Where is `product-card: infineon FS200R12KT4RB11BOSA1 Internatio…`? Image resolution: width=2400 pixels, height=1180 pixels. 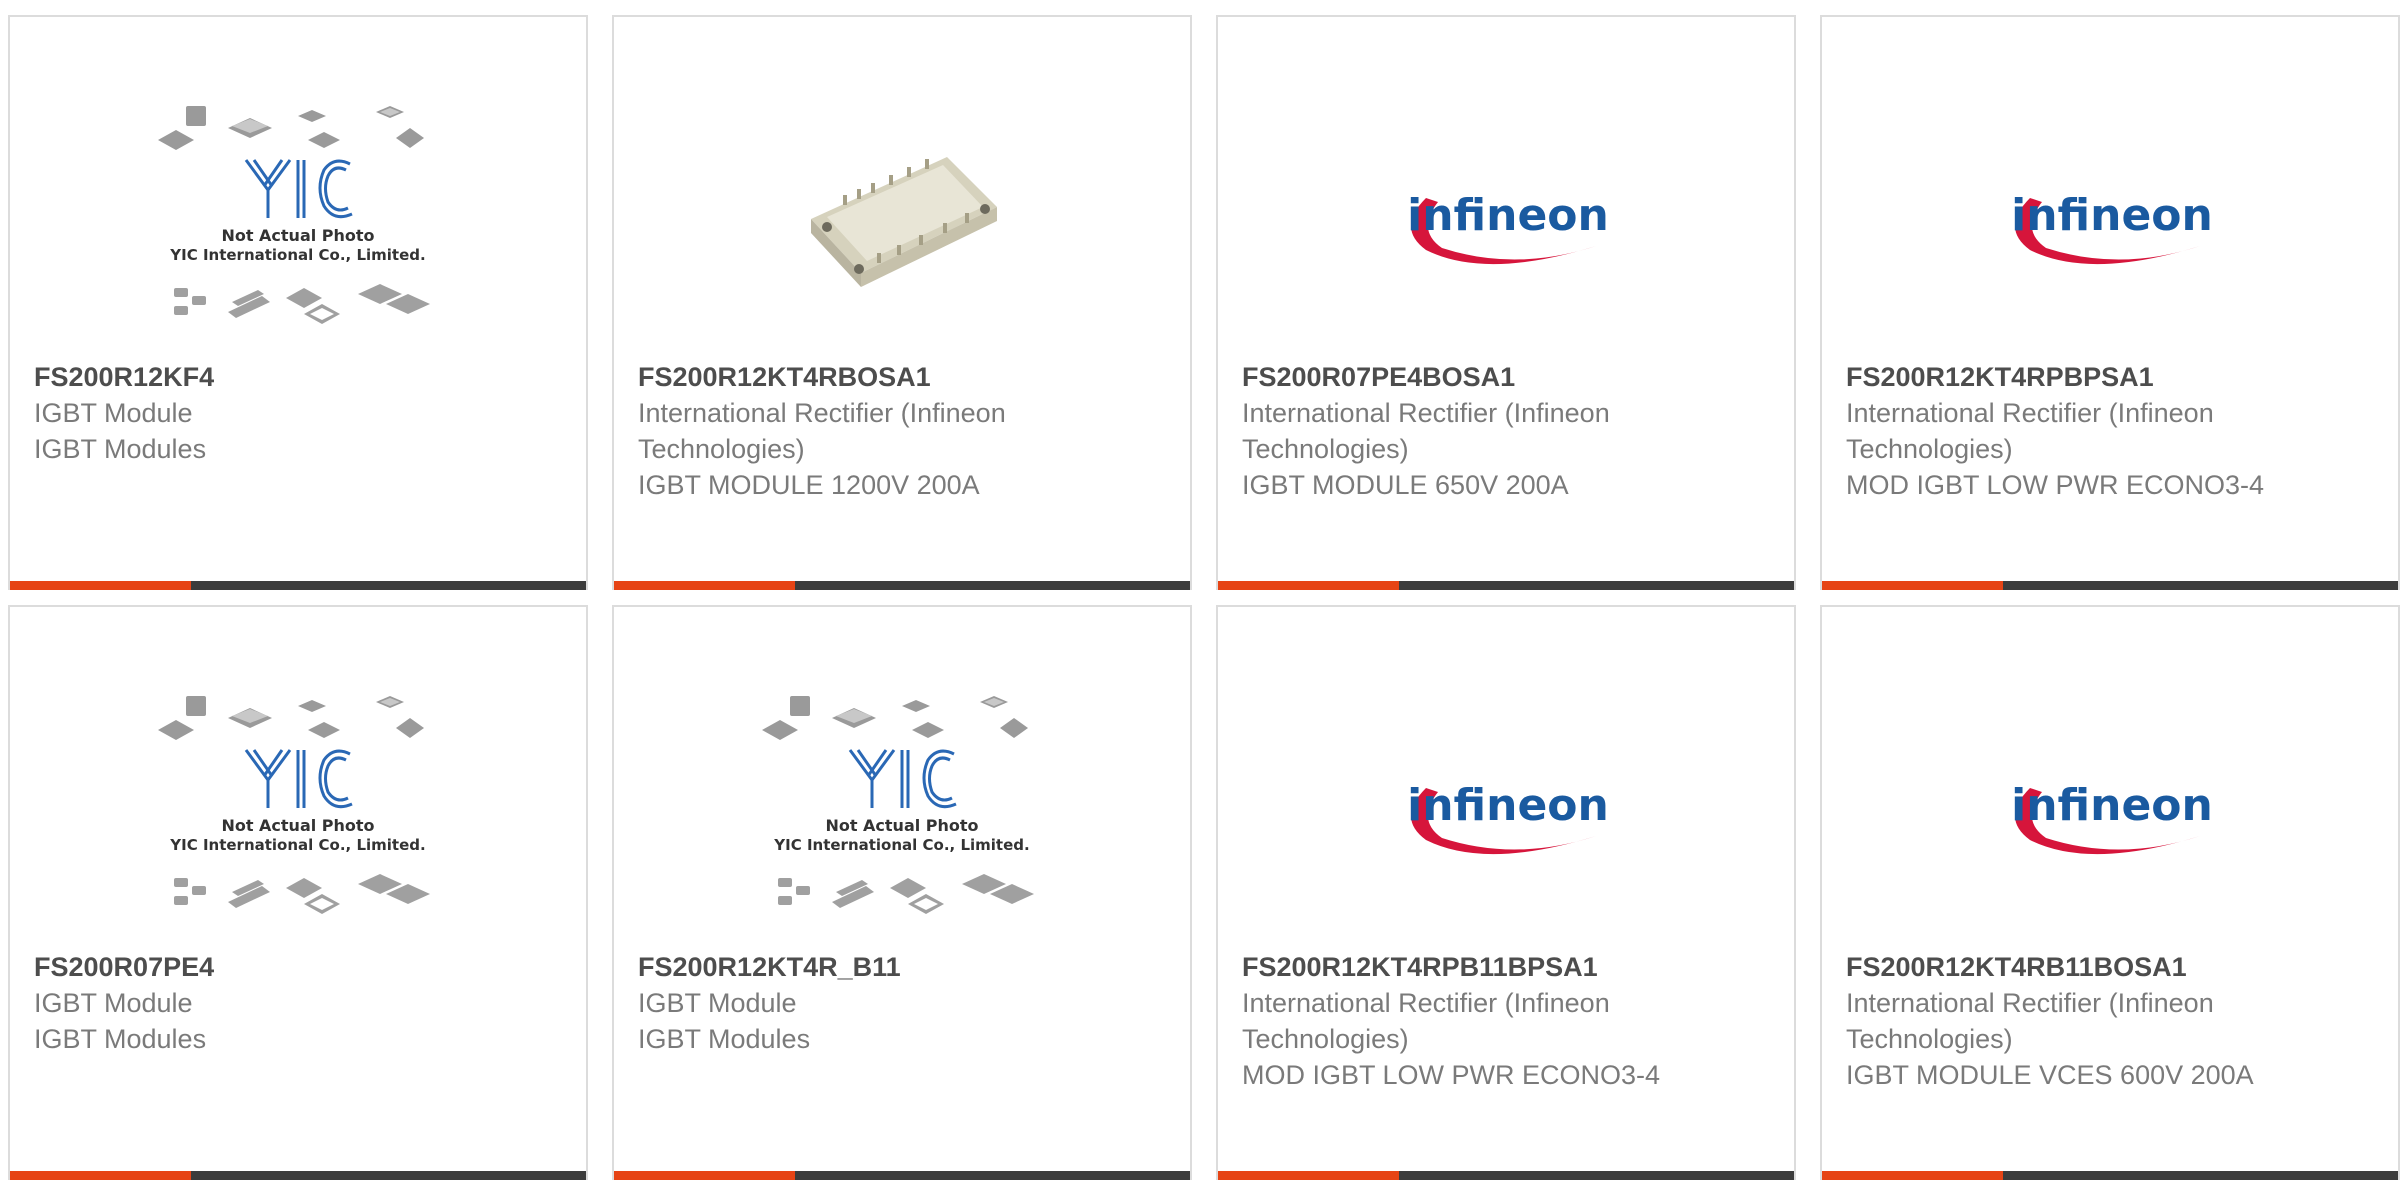
product-card: infineon FS200R12KT4RB11BOSA1 Internatio… is located at coordinates (2110, 892).